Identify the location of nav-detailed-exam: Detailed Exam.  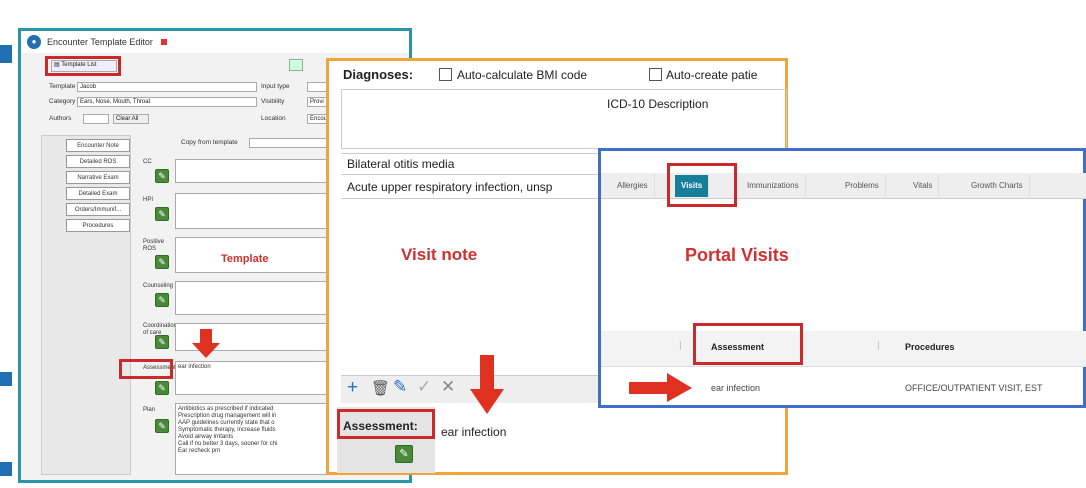
(98, 193).